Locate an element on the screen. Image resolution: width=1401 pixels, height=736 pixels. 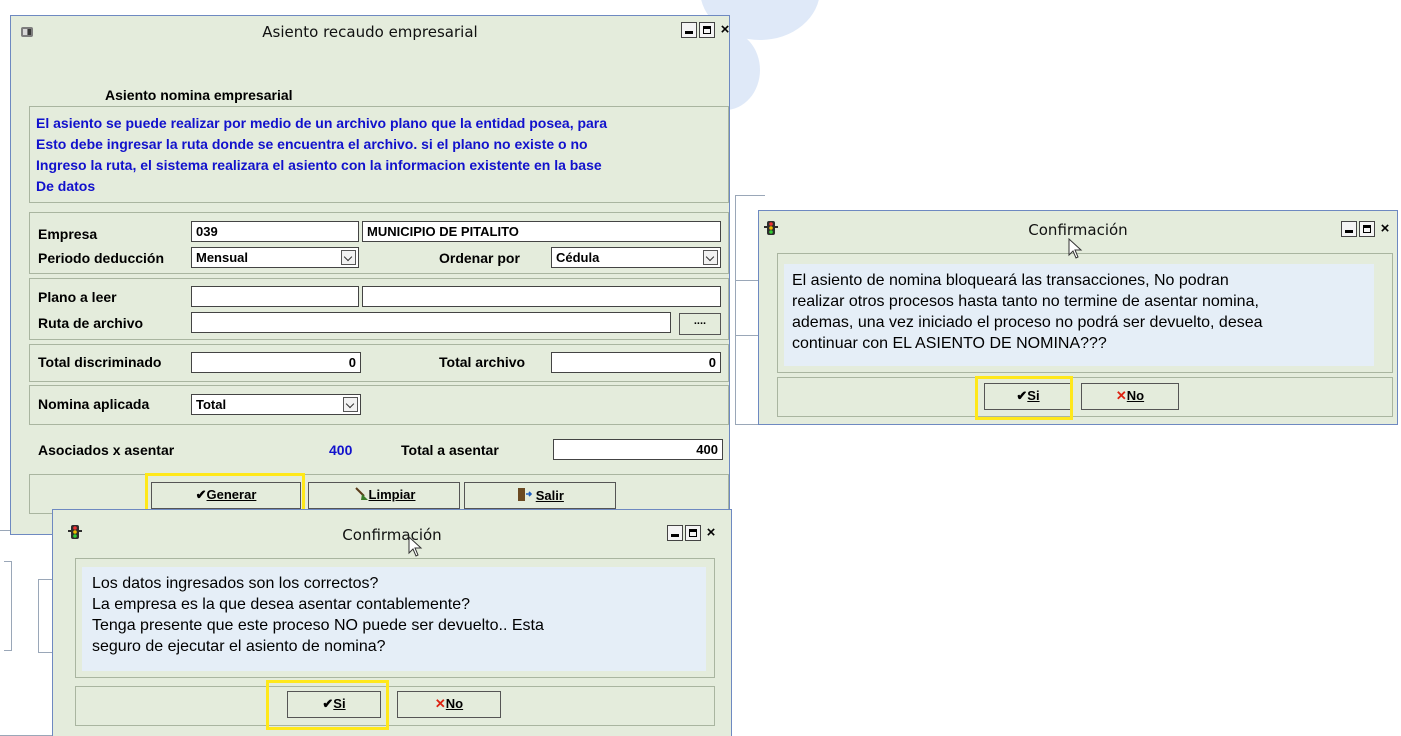
total-discriminado-label: Total discriminado is located at coordinates (100, 362).